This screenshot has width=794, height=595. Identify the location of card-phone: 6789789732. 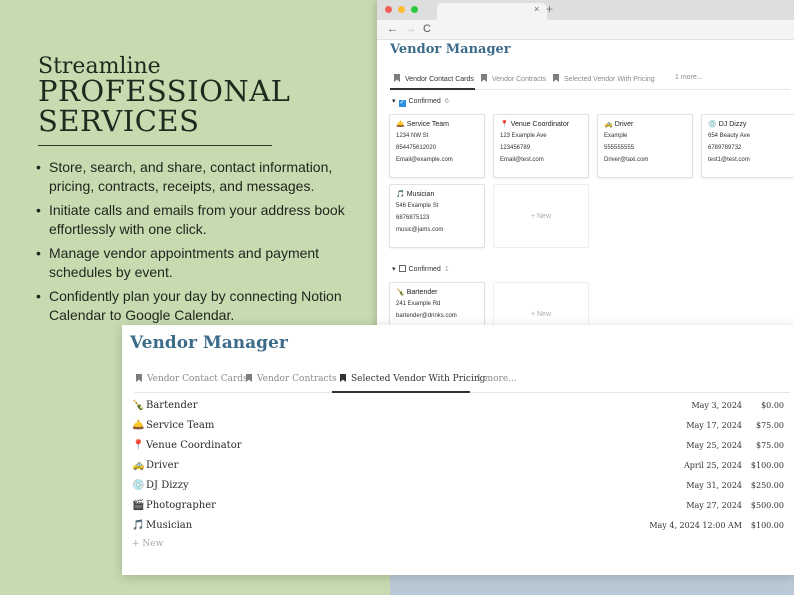
(749, 148).